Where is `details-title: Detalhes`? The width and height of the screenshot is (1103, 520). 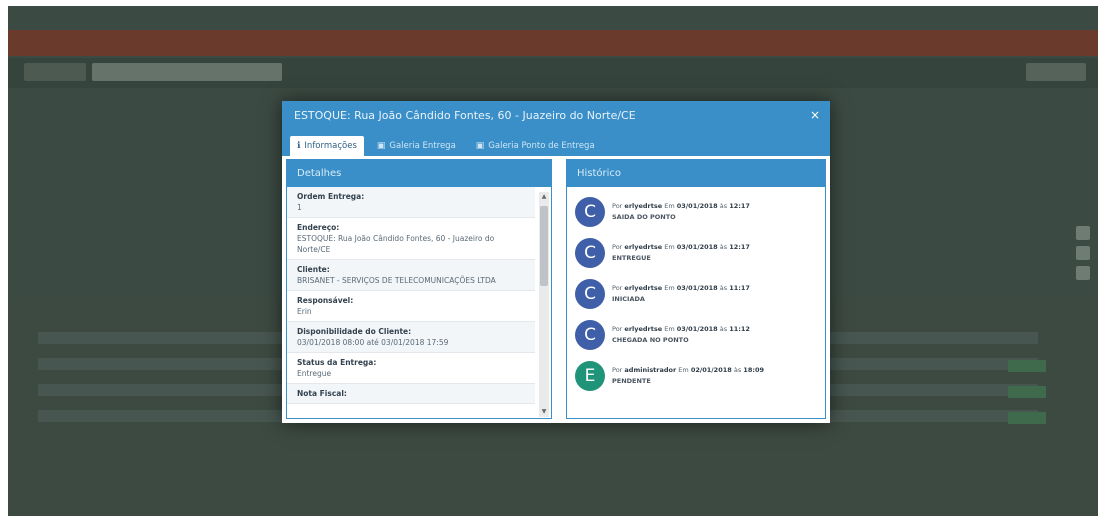 details-title: Detalhes is located at coordinates (419, 173).